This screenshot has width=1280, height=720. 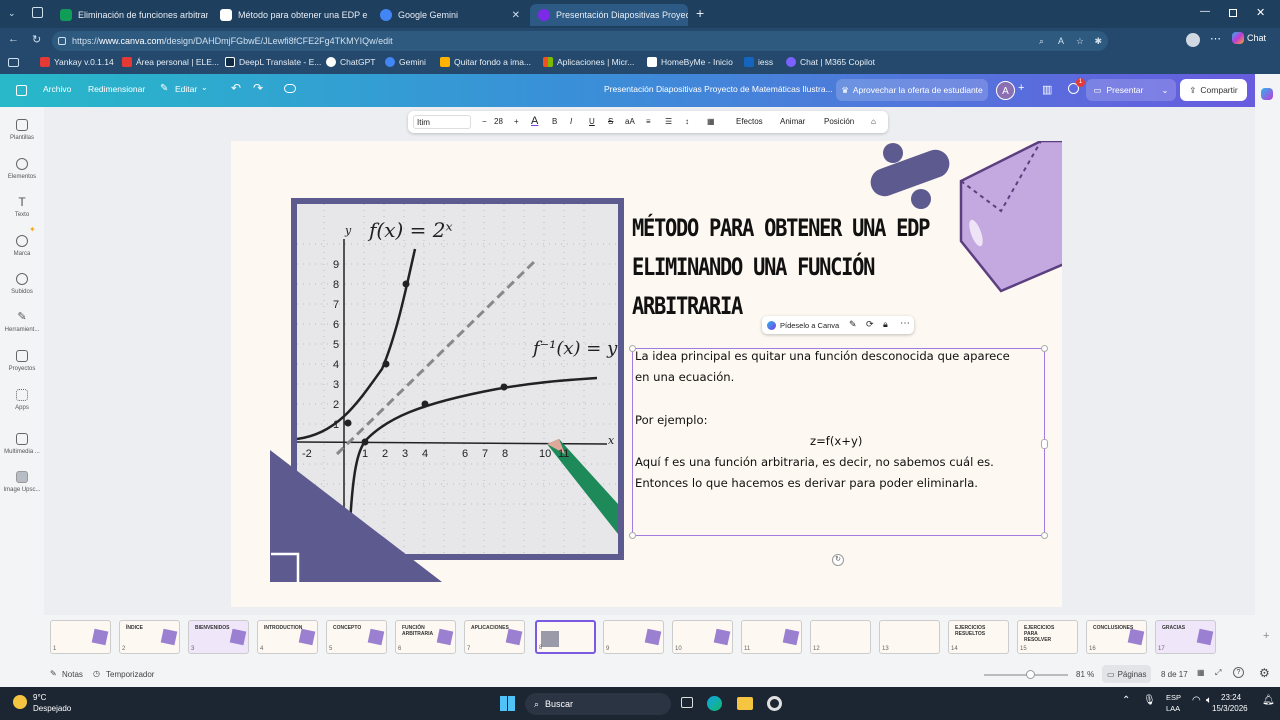 What do you see at coordinates (758, 62) in the screenshot?
I see `bookmark-item: iess` at bounding box center [758, 62].